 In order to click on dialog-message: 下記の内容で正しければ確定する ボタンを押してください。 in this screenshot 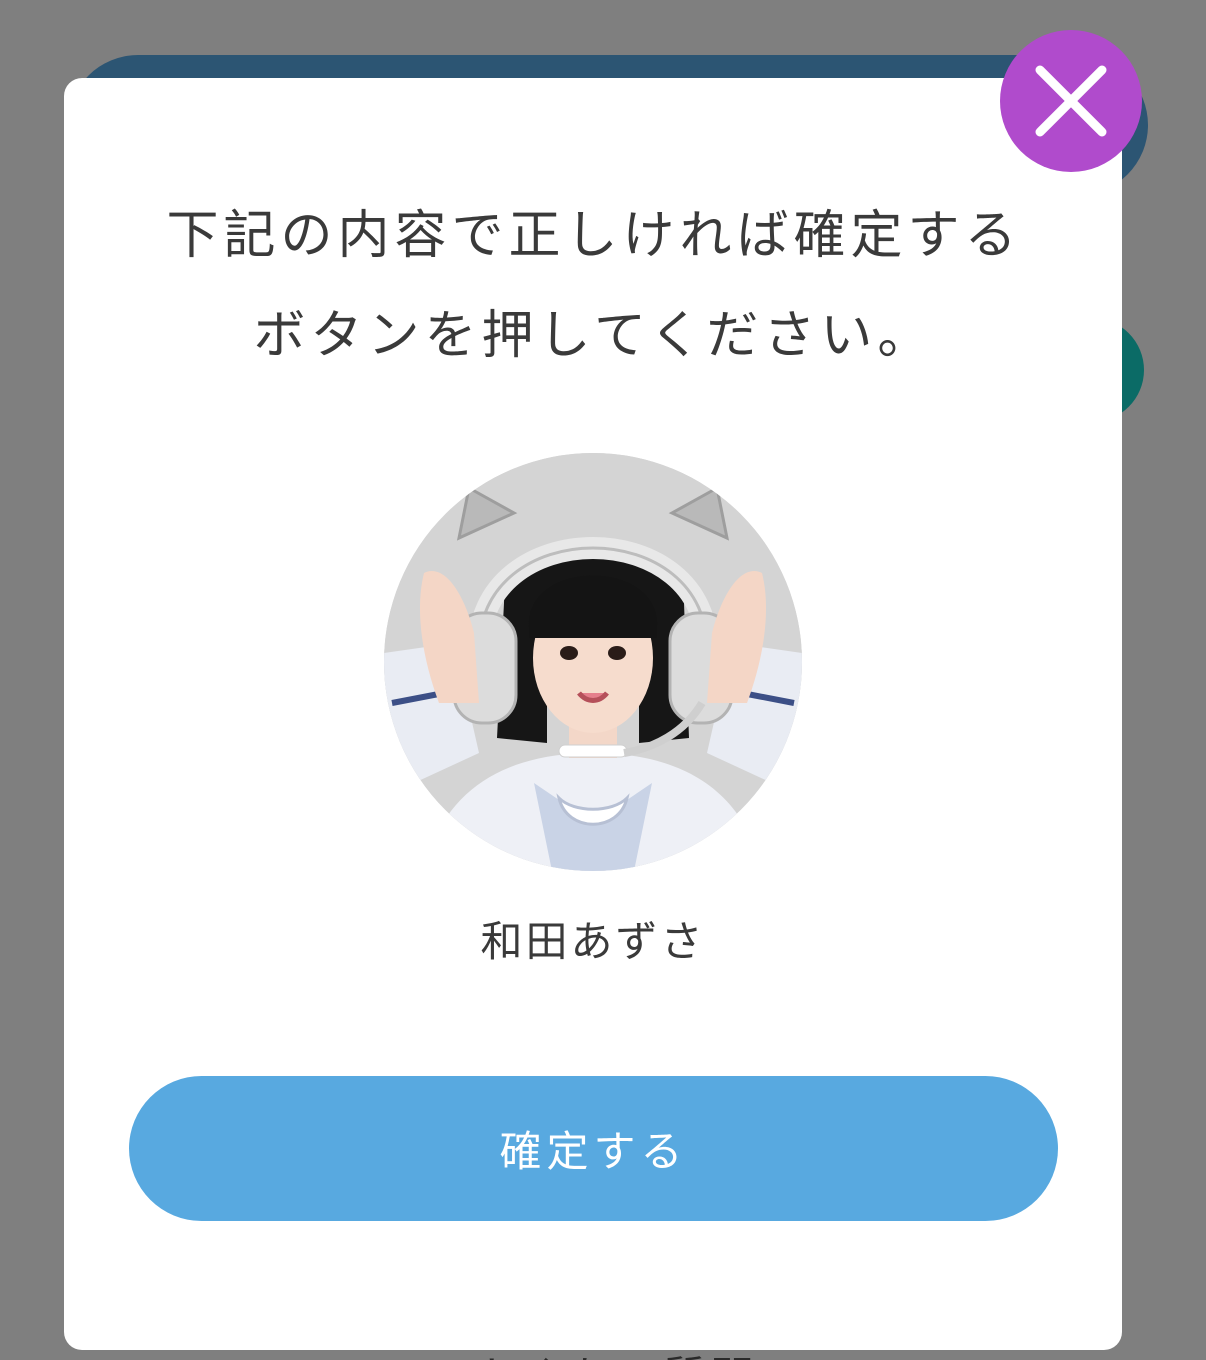, I will do `click(594, 286)`.